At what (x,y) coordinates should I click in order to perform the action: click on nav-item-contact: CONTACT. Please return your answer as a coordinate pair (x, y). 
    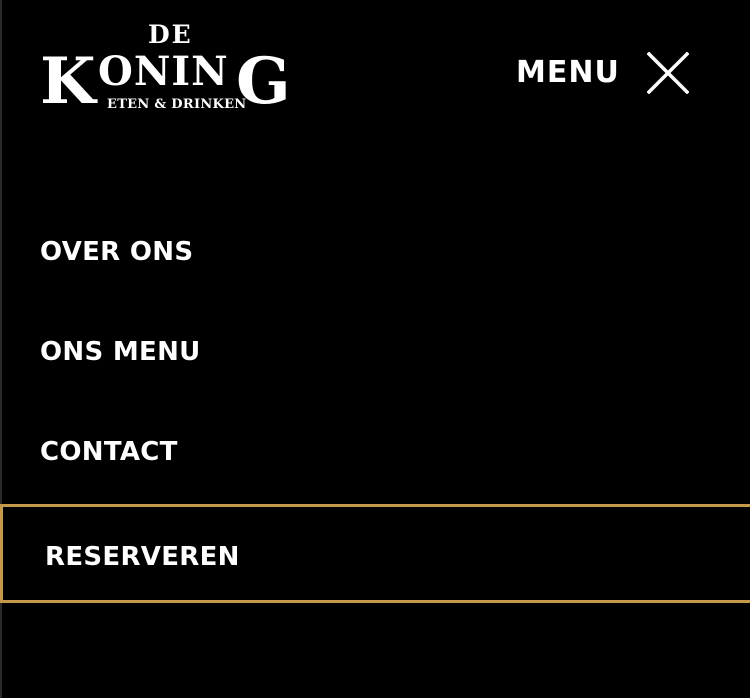
    Looking at the image, I should click on (109, 452).